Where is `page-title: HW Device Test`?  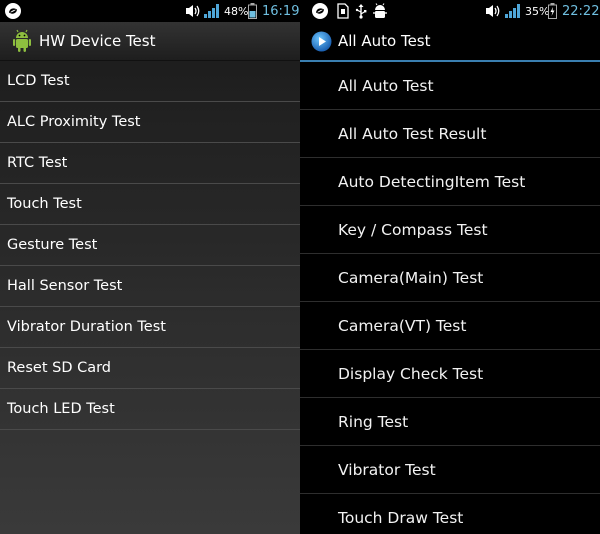
page-title: HW Device Test is located at coordinates (97, 41).